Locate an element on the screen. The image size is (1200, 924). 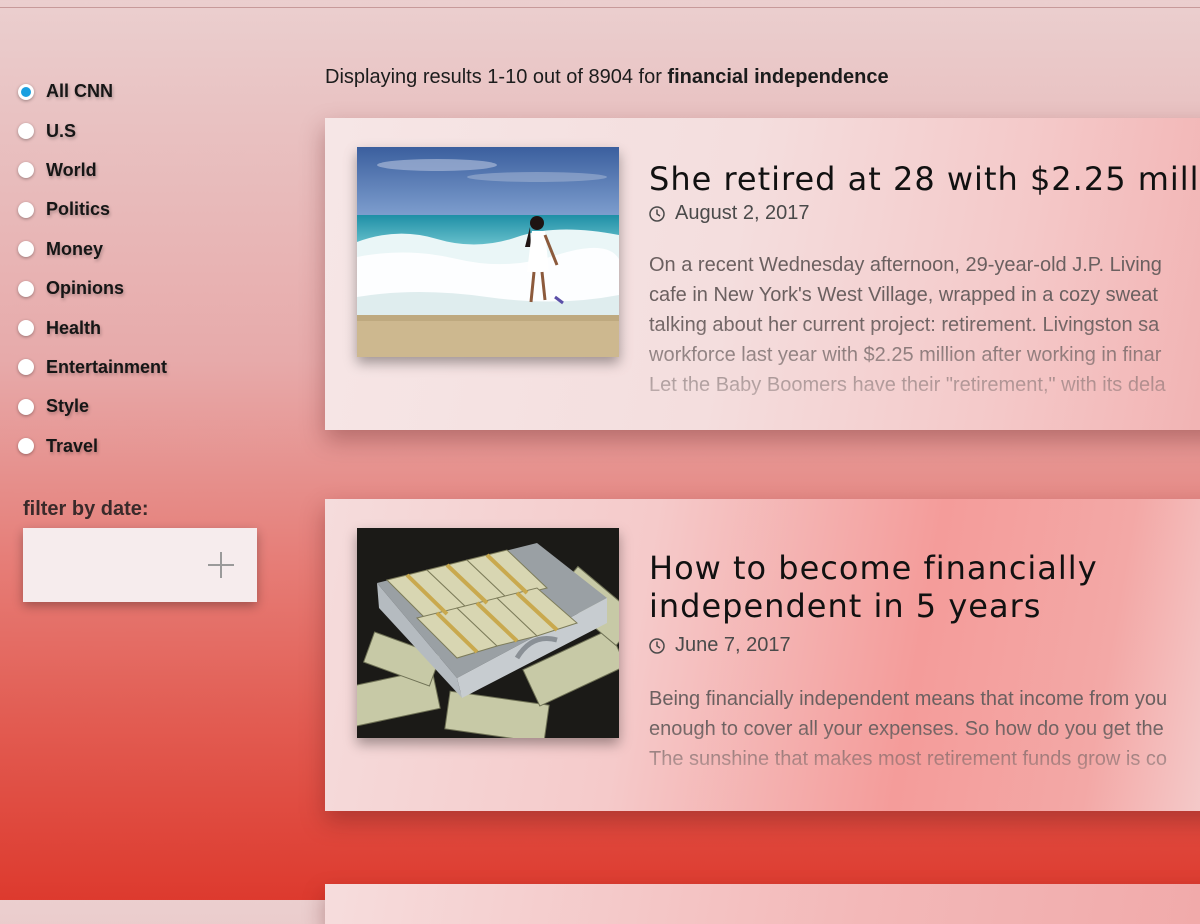
article-thumbnail-beach is located at coordinates (488, 252).